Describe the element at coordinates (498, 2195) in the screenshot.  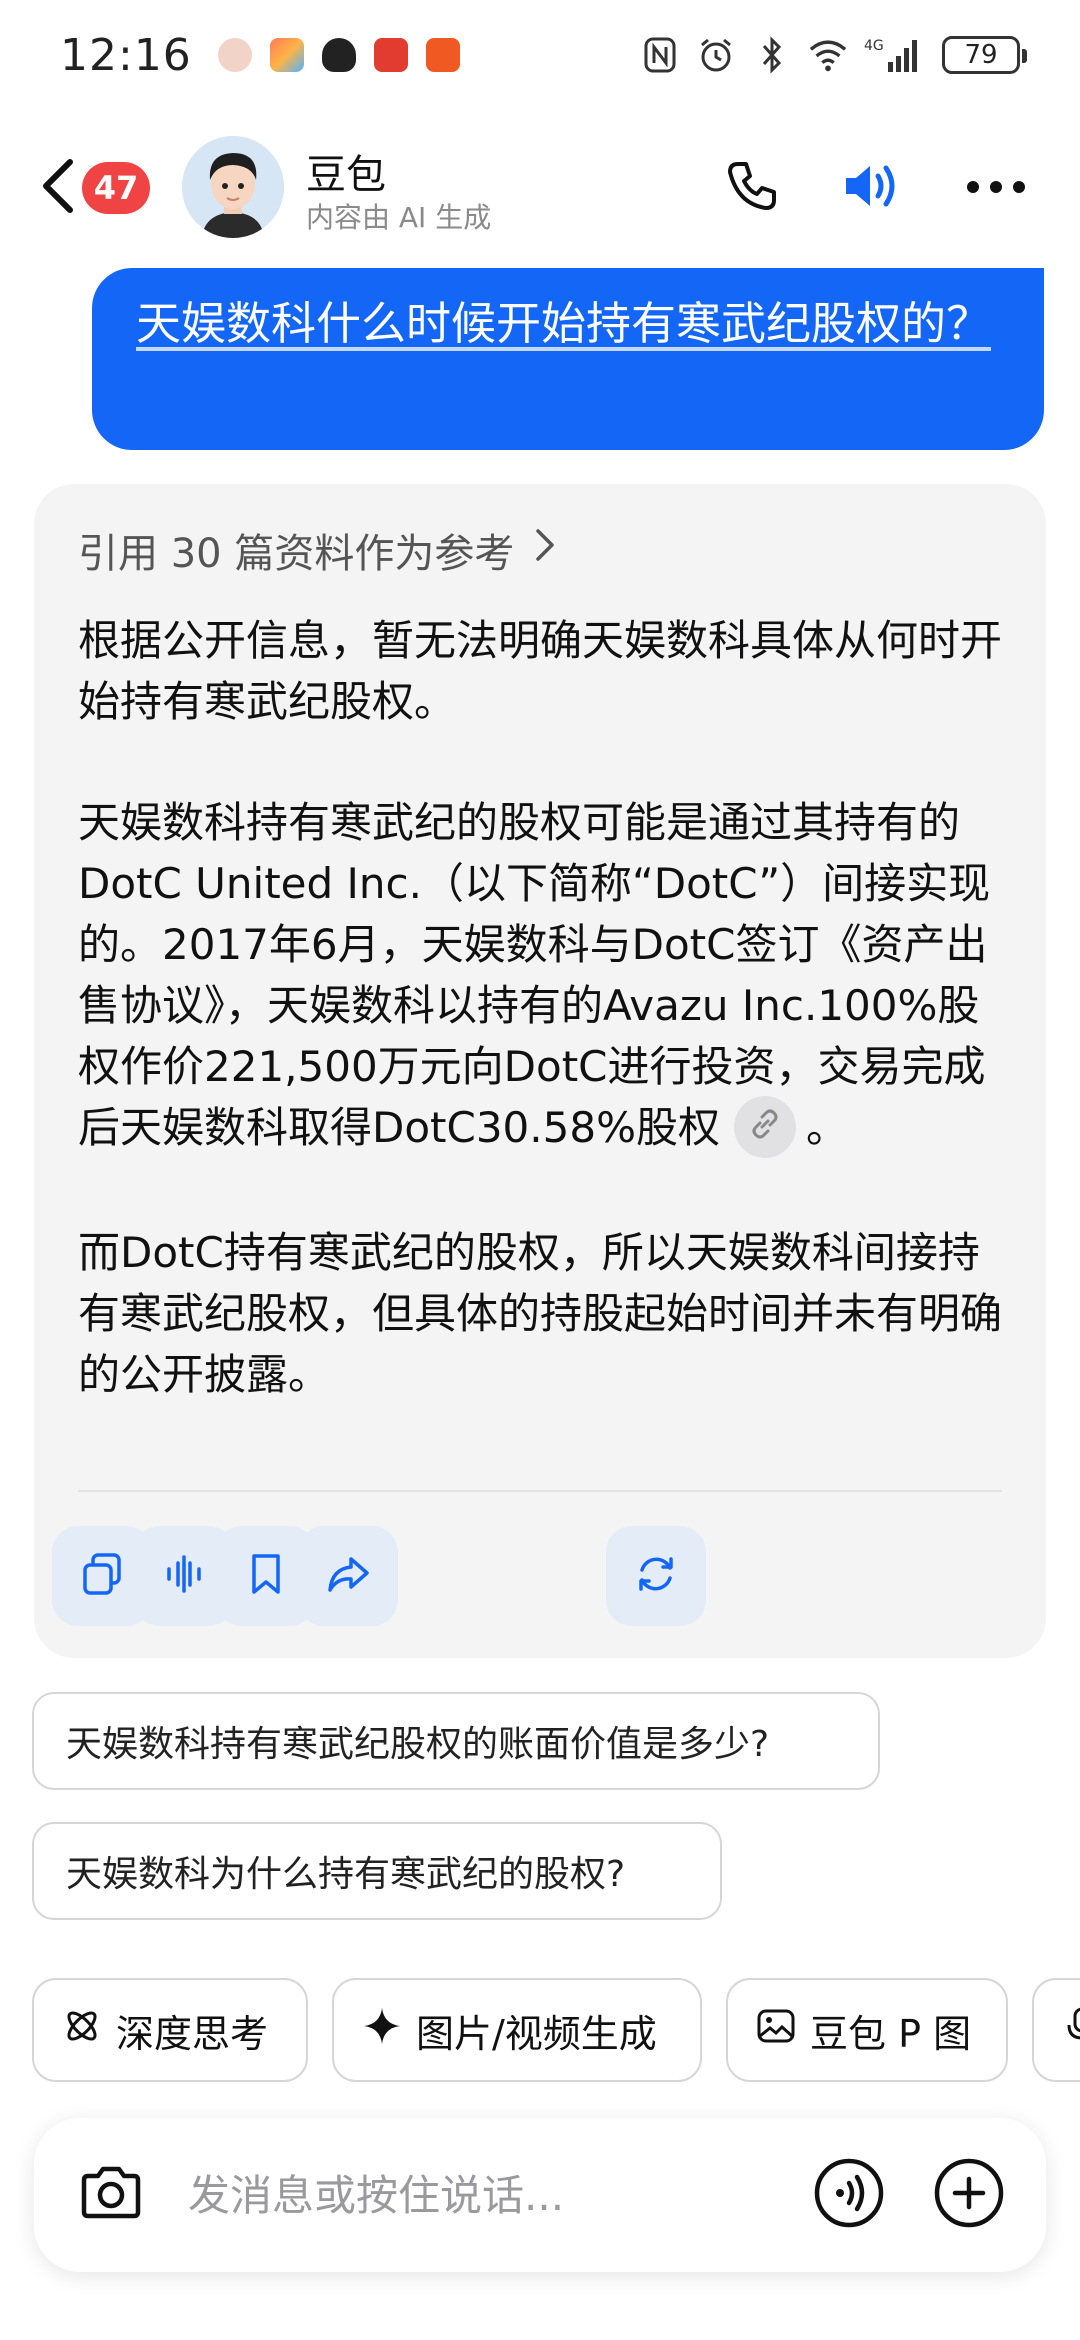
I see `message-input` at that location.